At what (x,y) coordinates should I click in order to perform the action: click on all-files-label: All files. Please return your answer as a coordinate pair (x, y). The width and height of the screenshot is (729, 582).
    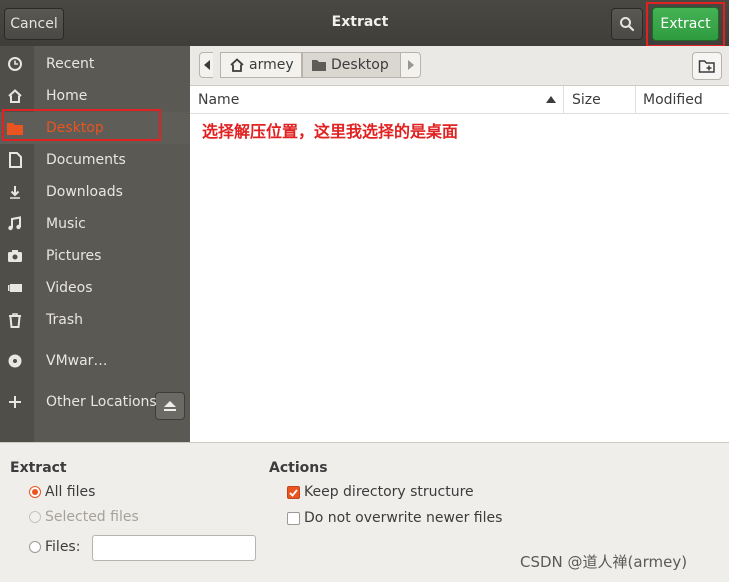
    Looking at the image, I should click on (70, 492).